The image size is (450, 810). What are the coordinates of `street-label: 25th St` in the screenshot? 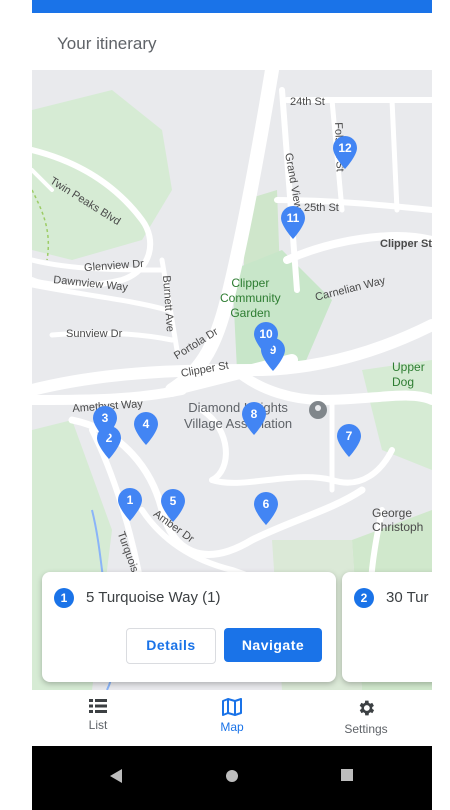 It's located at (321, 208).